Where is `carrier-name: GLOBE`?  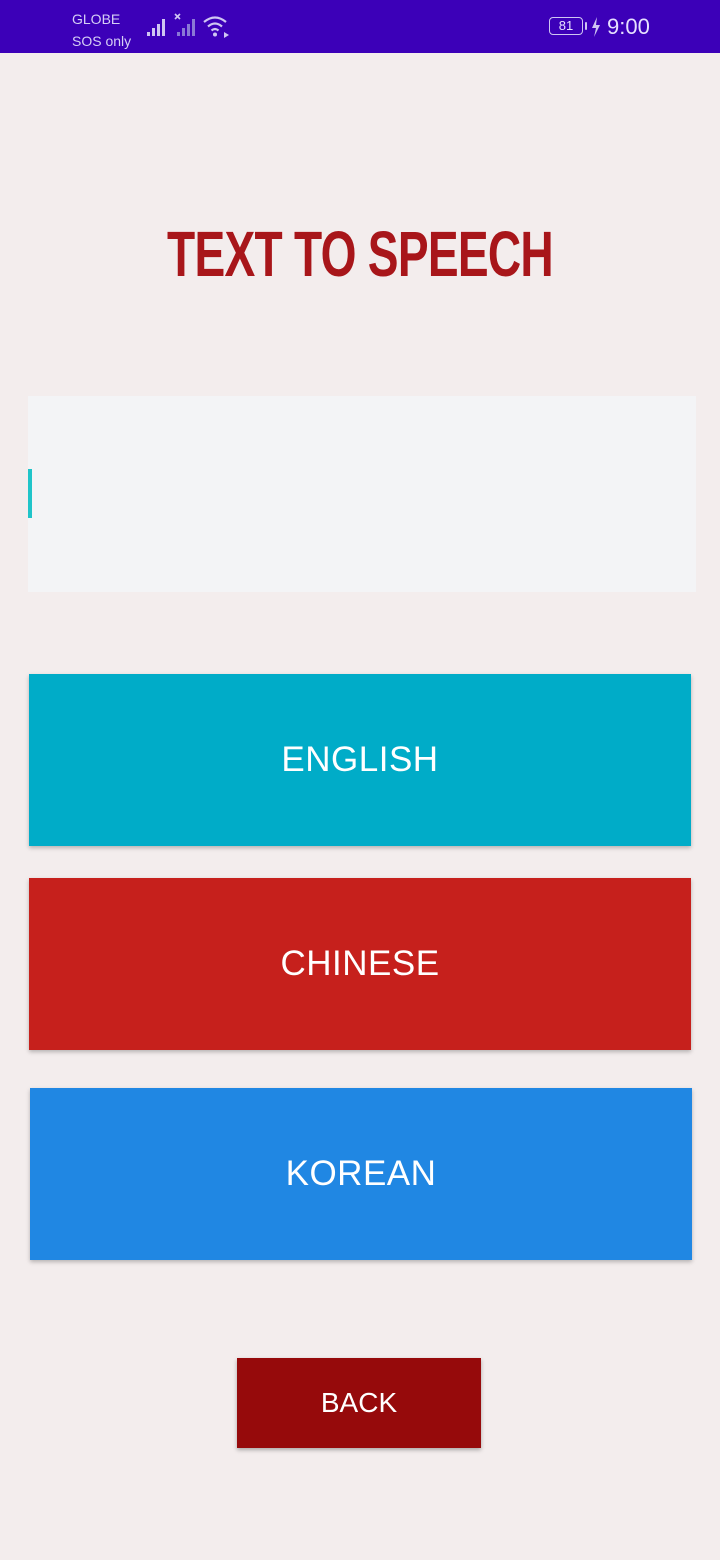
carrier-name: GLOBE is located at coordinates (96, 19).